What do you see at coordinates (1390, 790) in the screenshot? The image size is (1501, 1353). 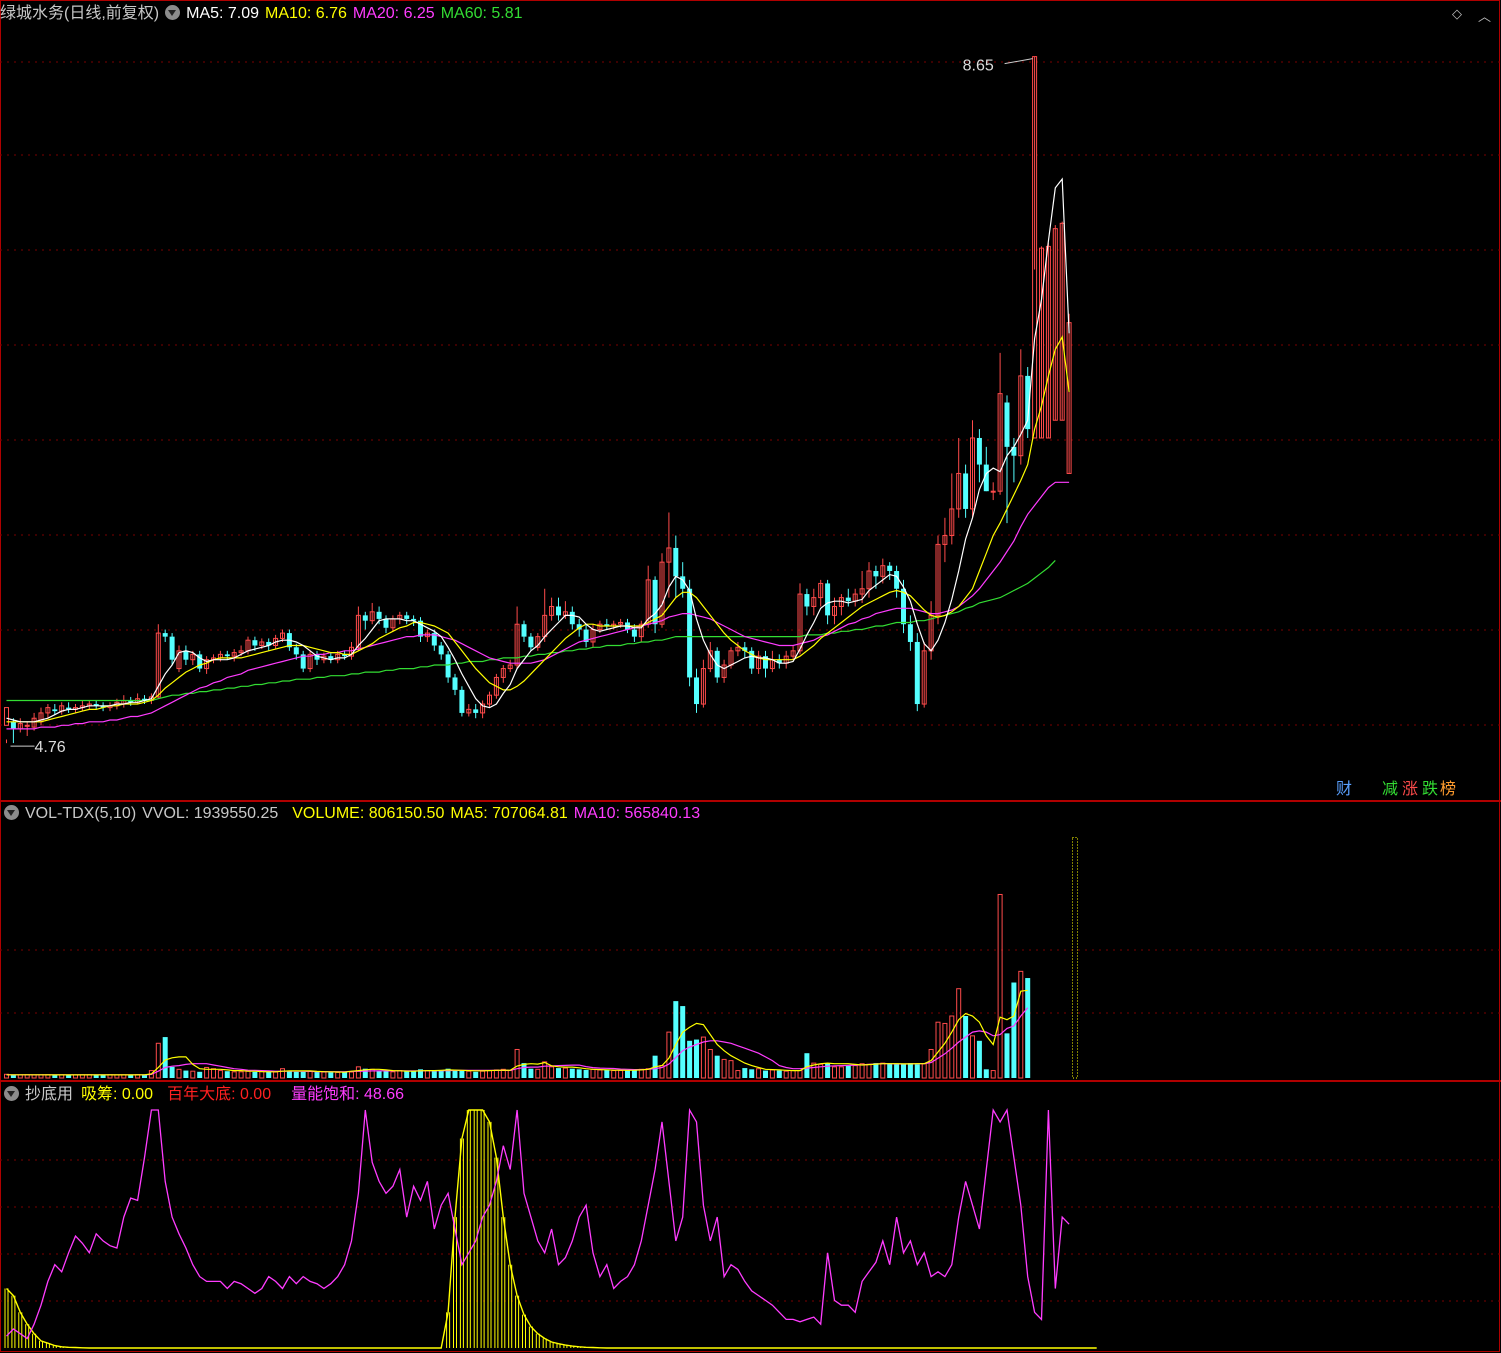 I see `reduce-tag: 减` at bounding box center [1390, 790].